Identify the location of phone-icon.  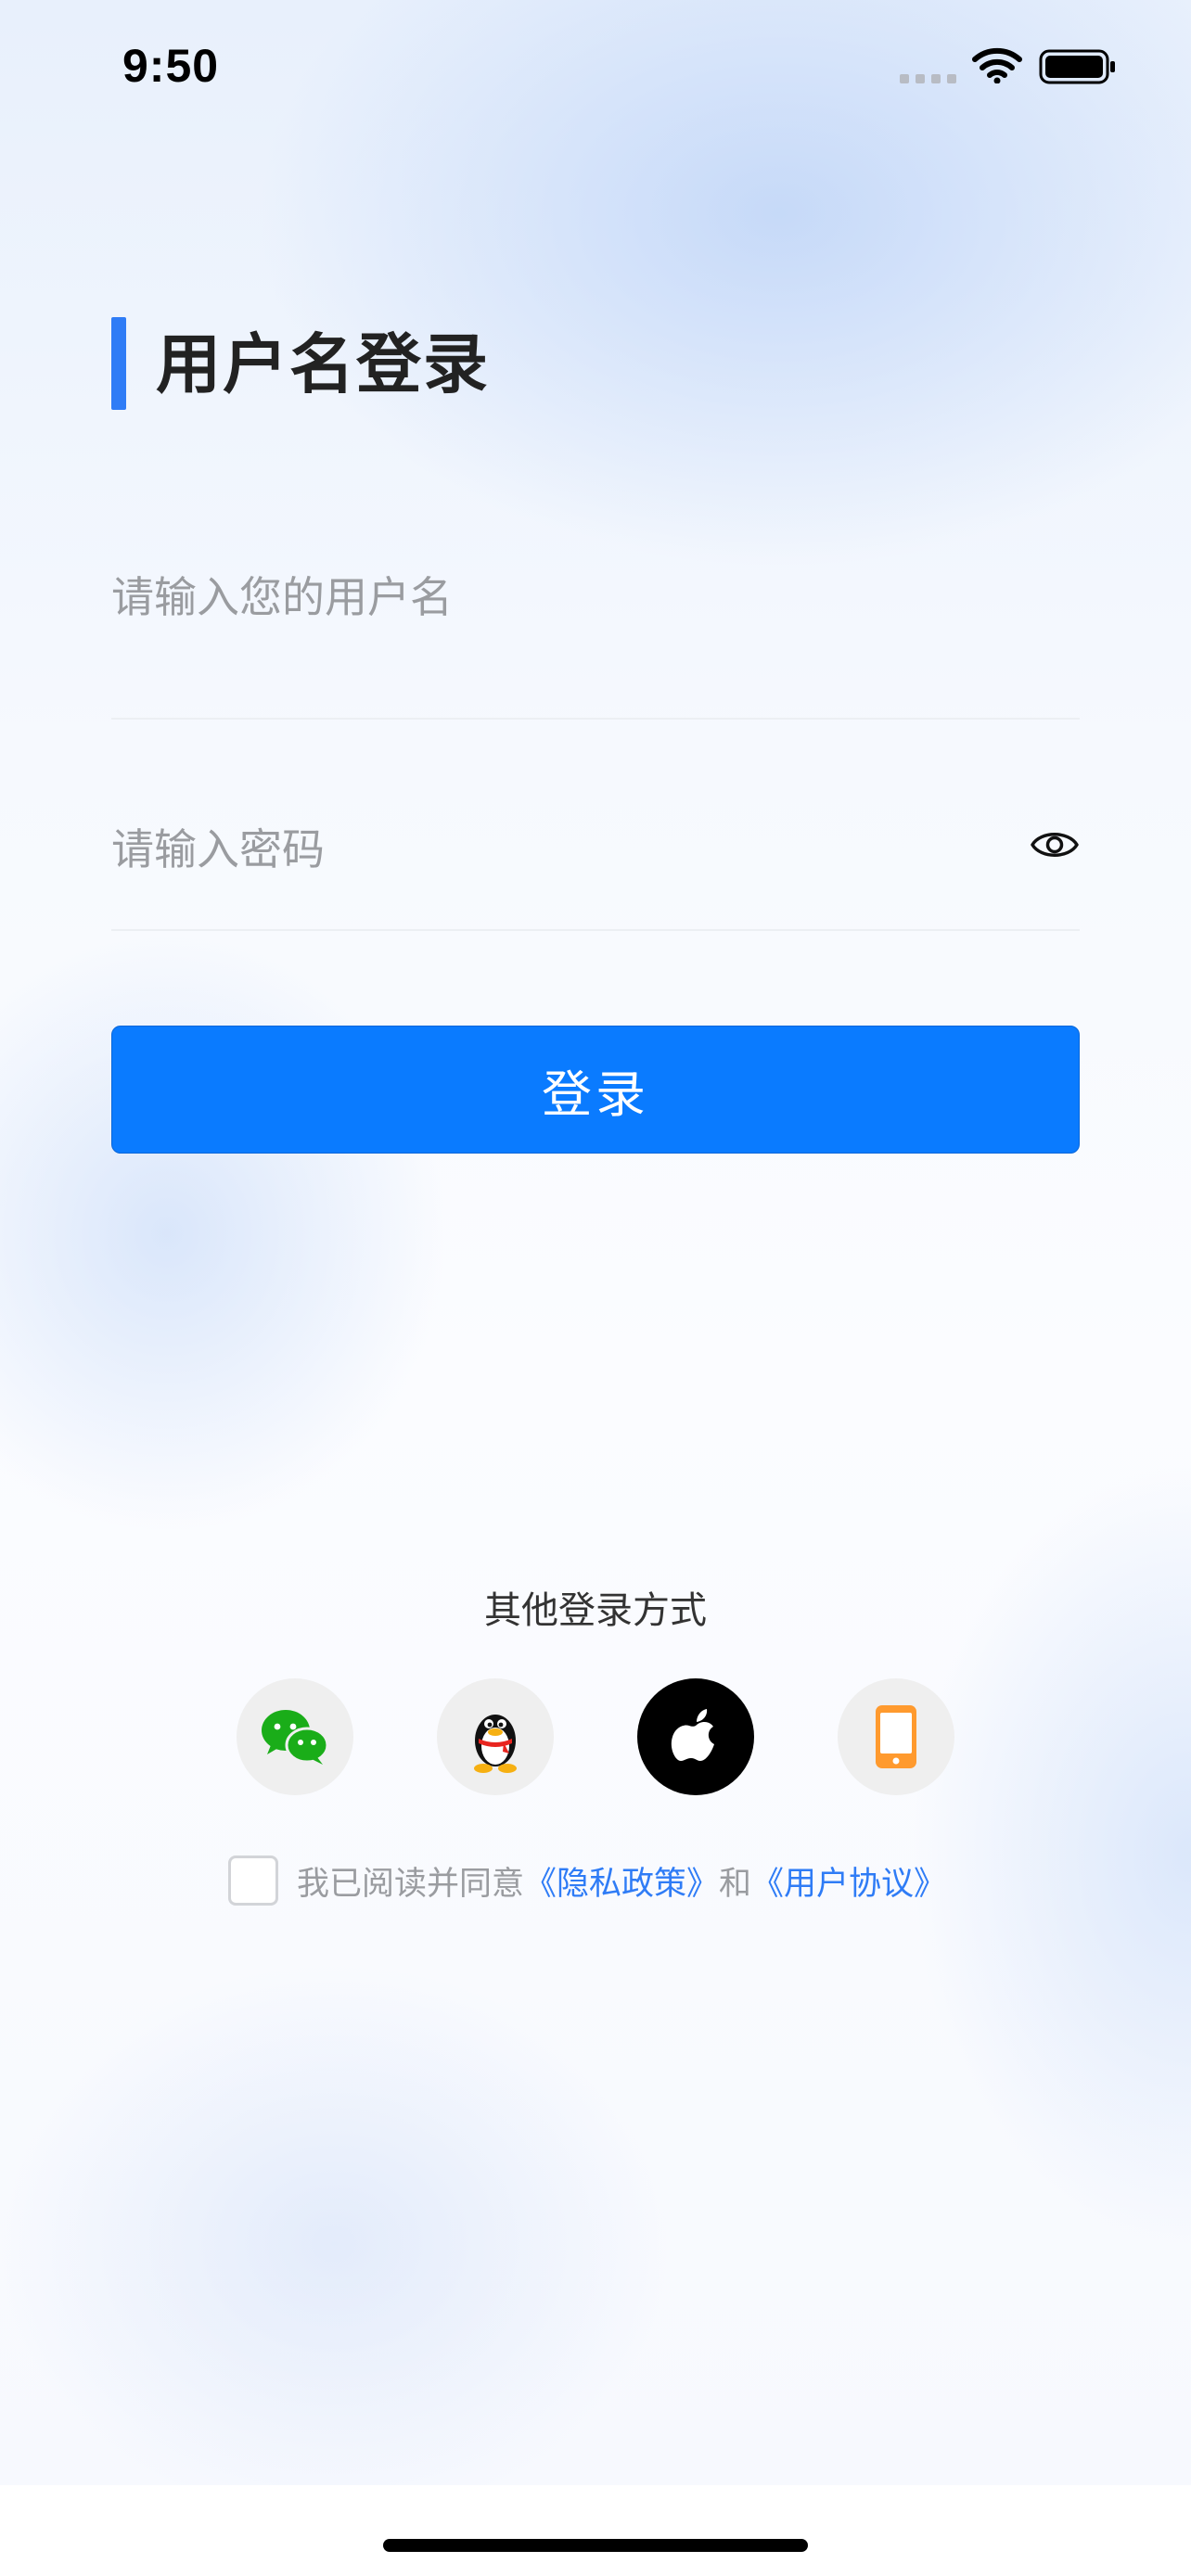
(896, 1736).